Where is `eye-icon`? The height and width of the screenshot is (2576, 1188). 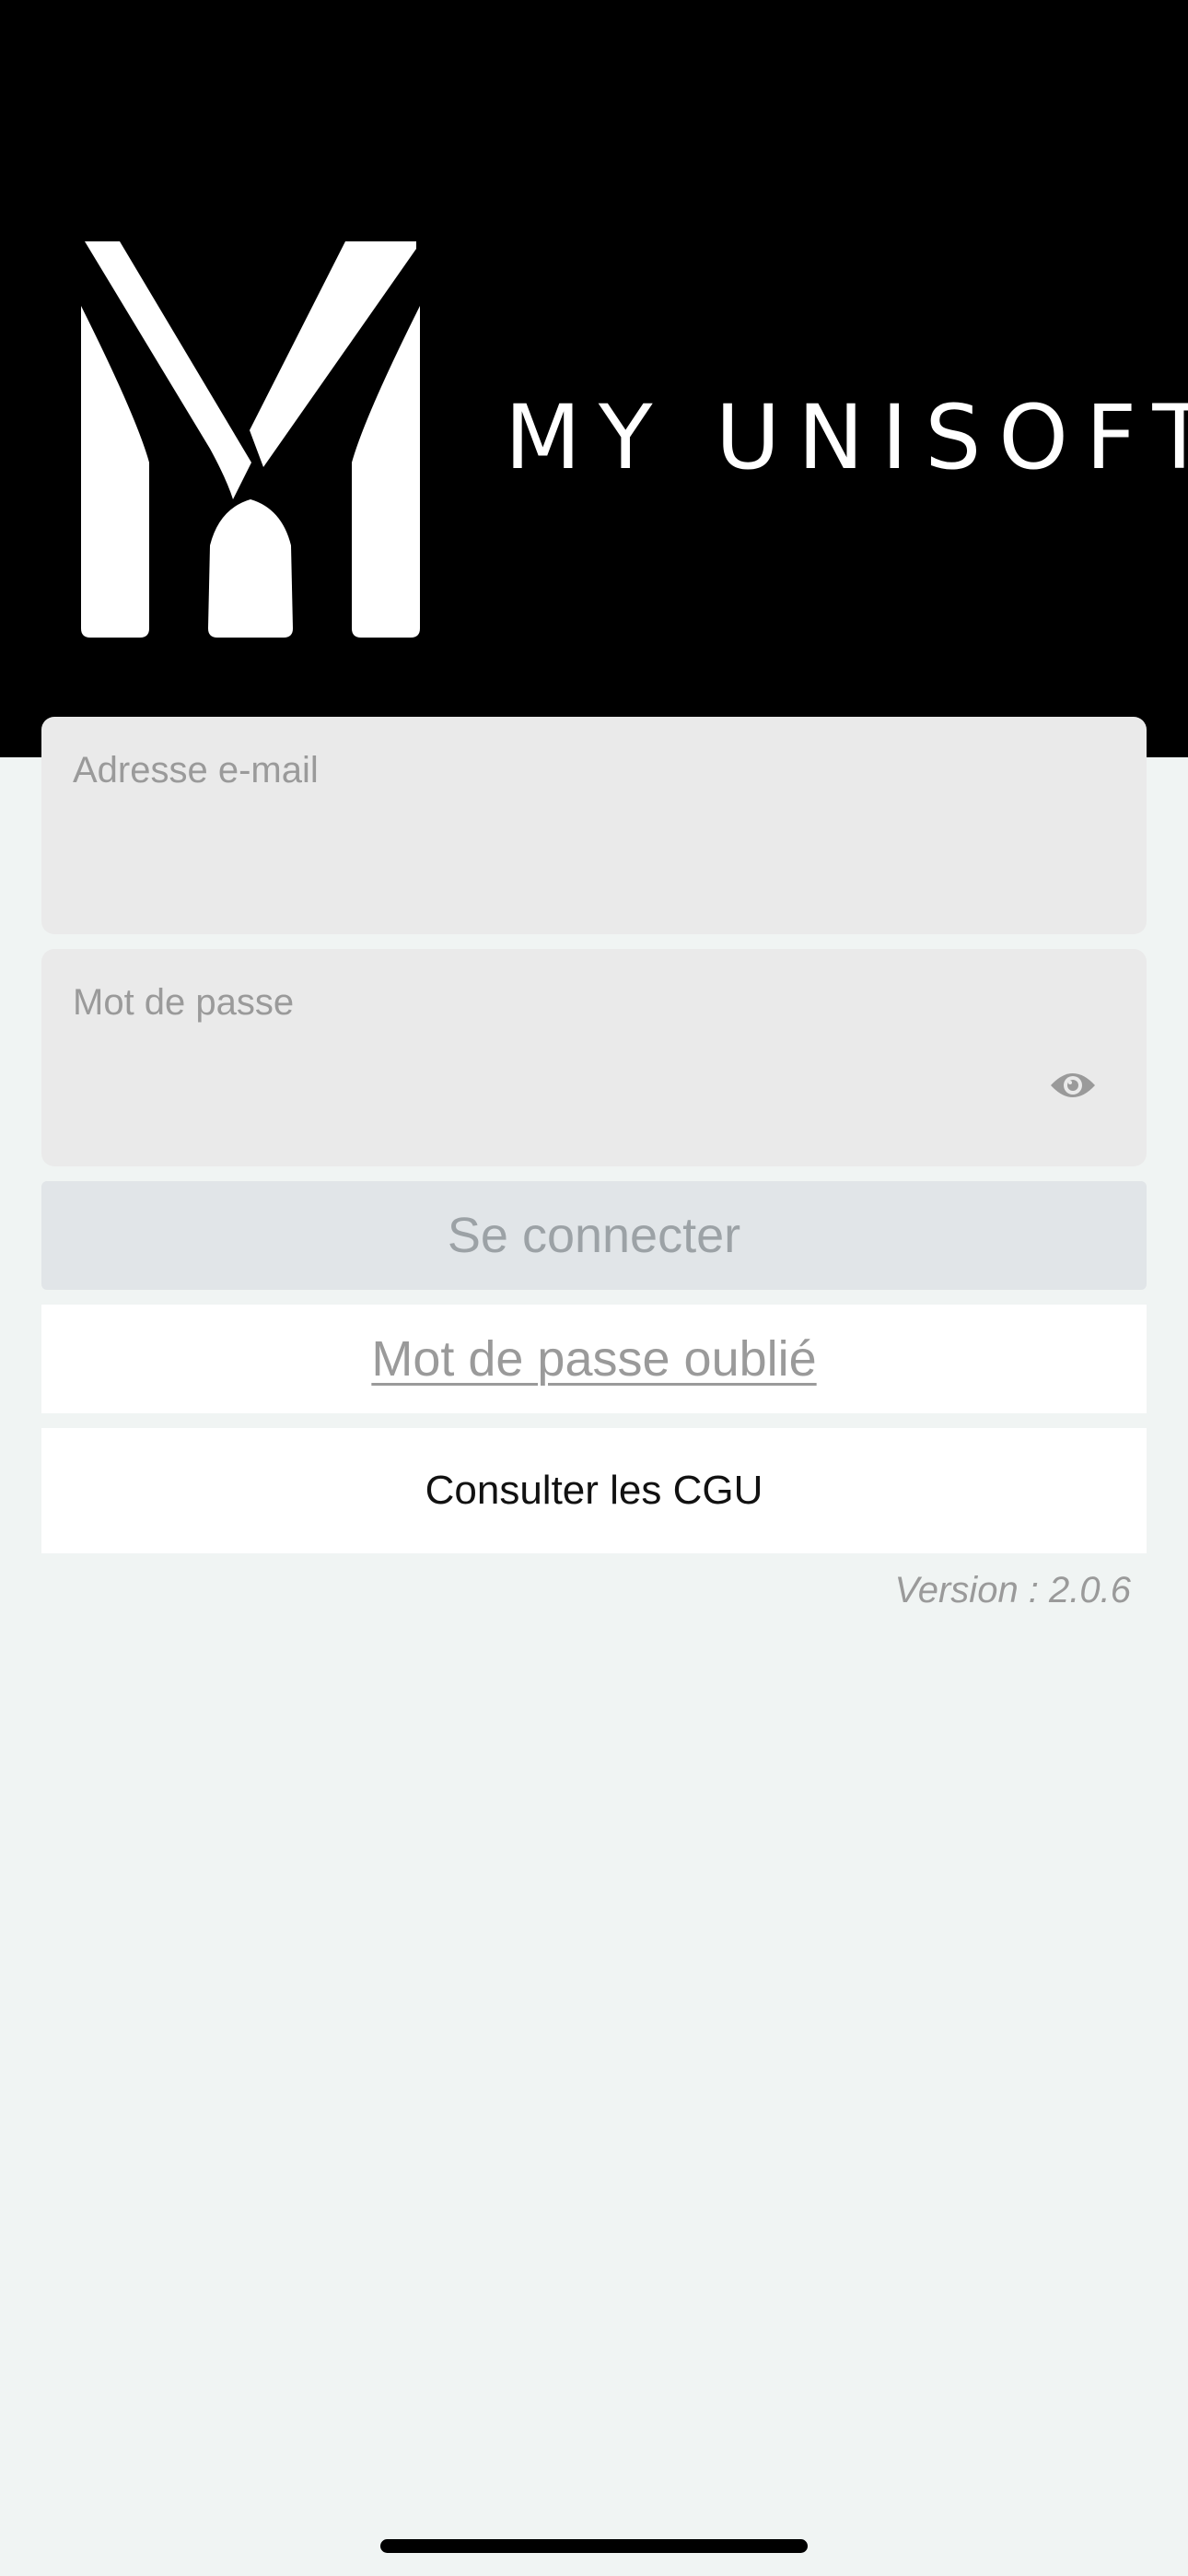
eye-icon is located at coordinates (1073, 1085).